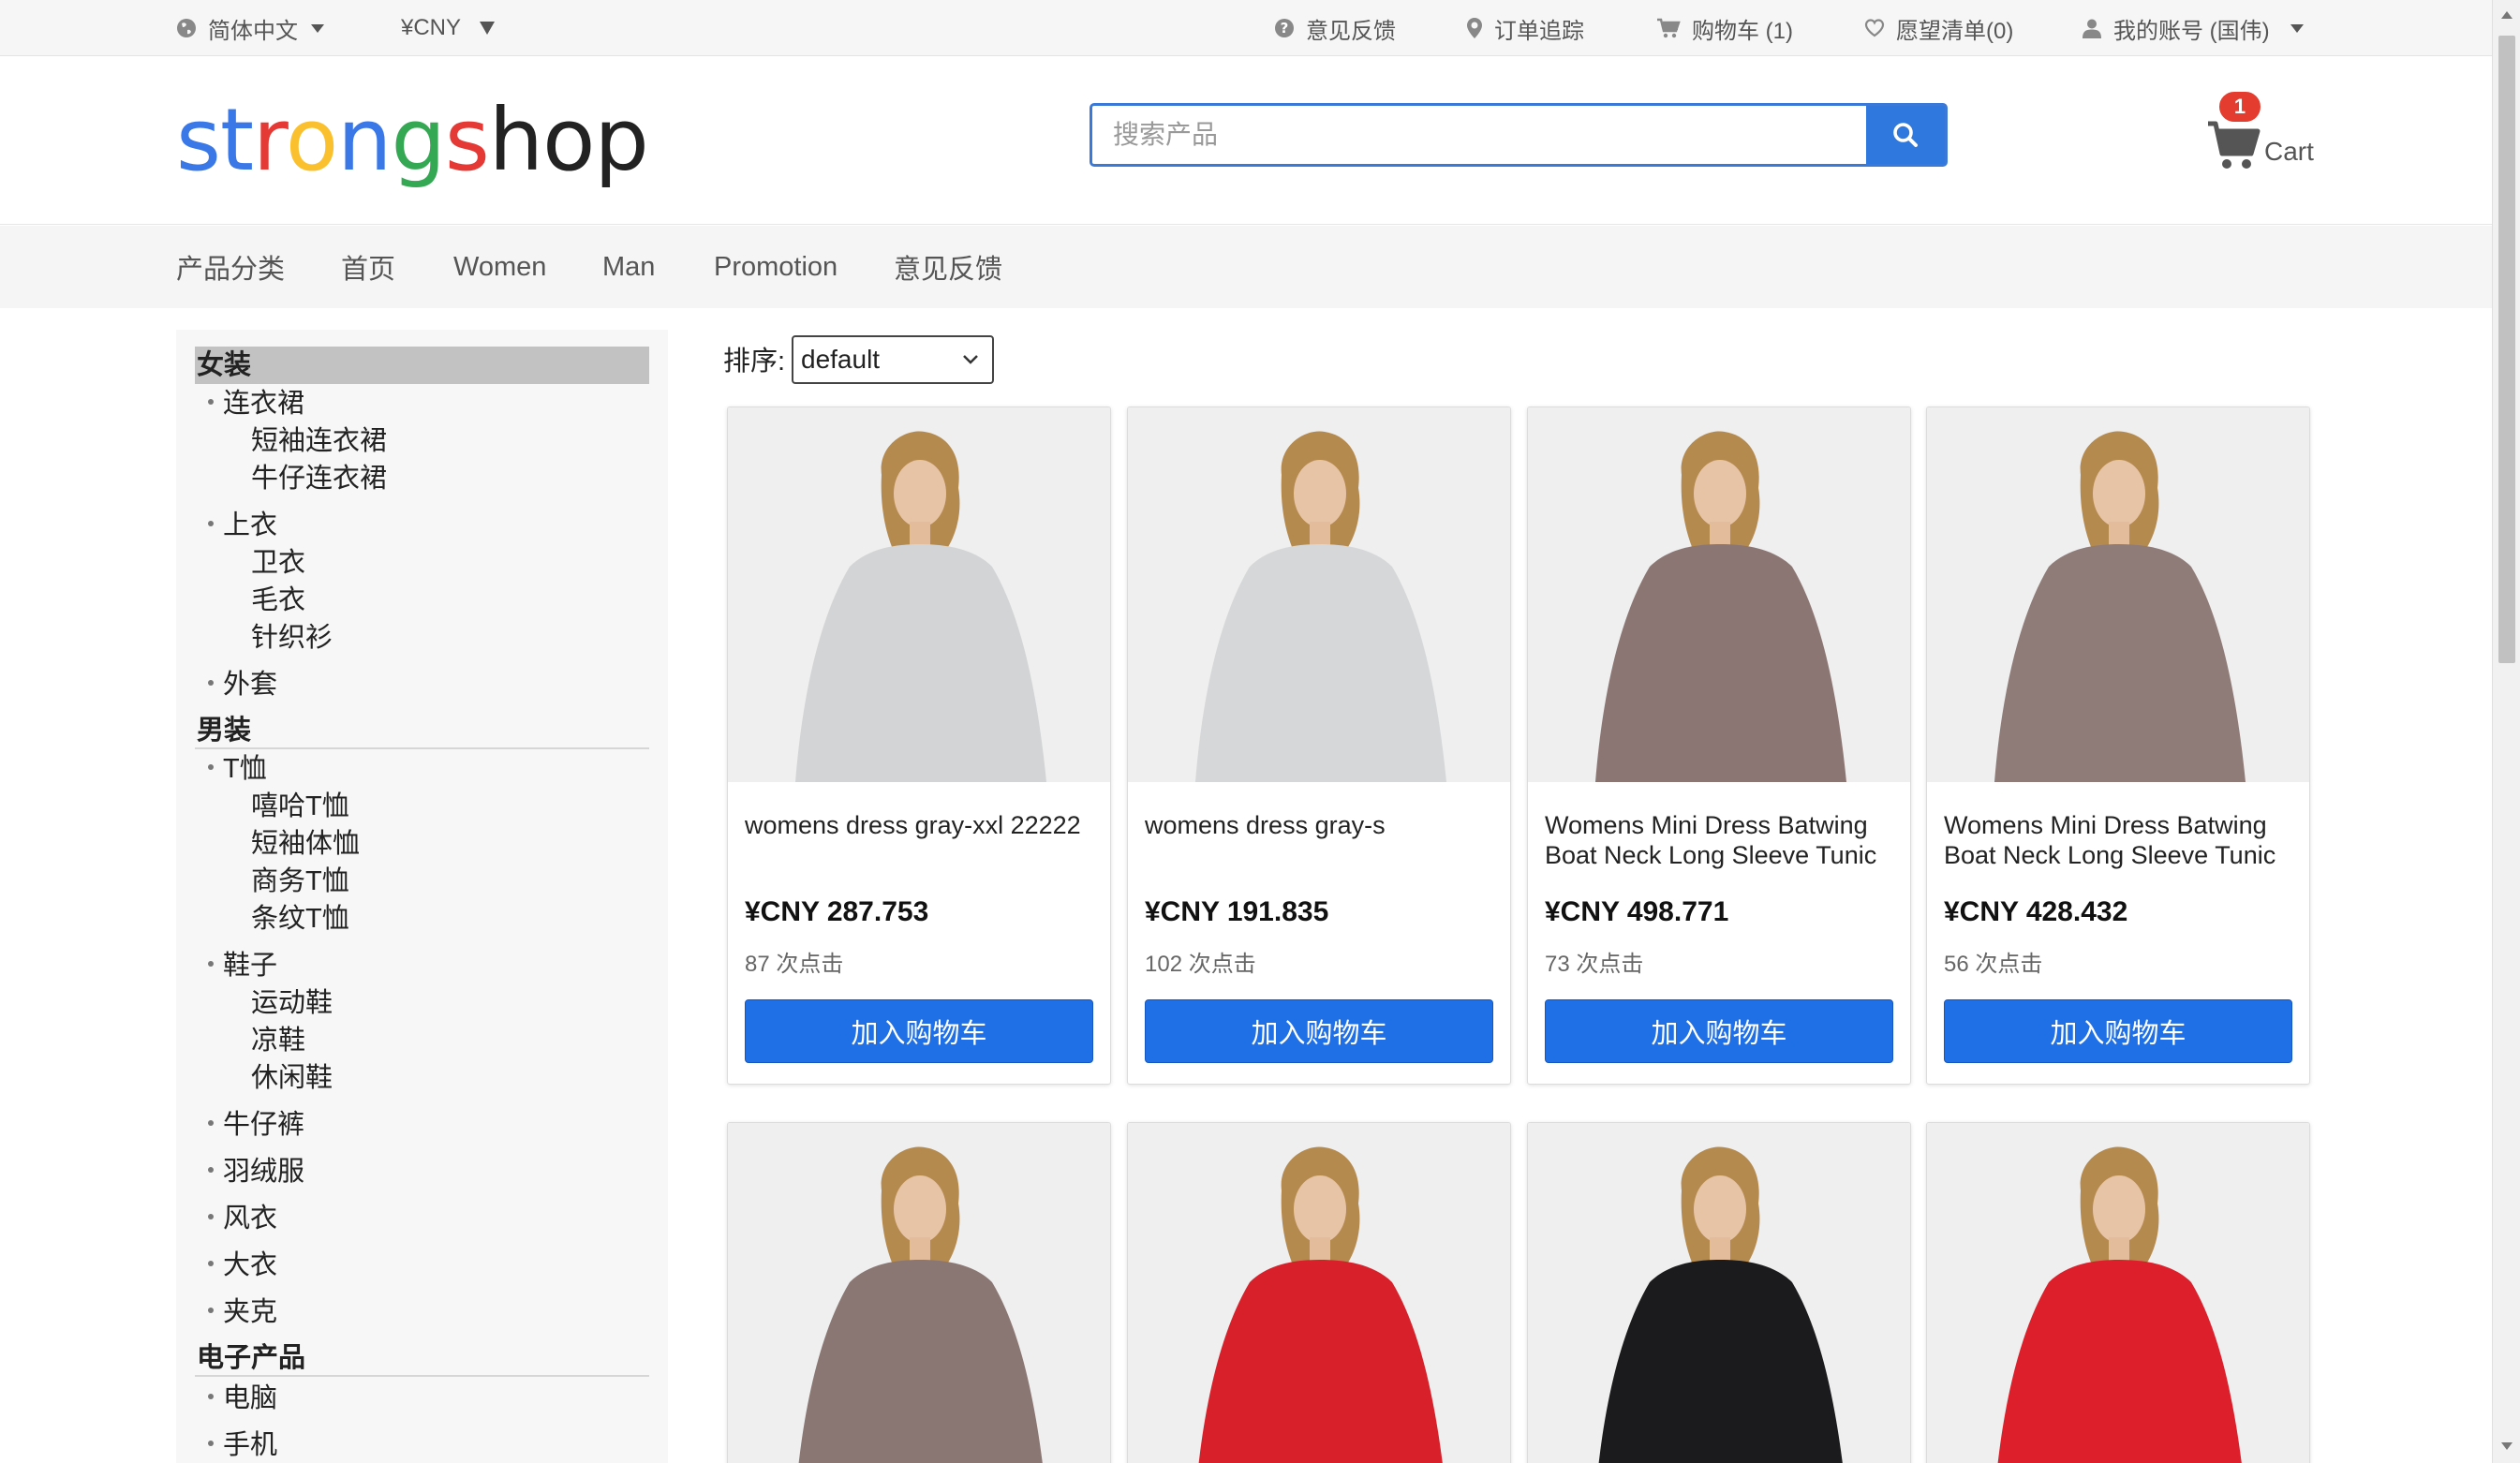 The image size is (2520, 1463). I want to click on scroll-up-arrow-icon, so click(2507, 15).